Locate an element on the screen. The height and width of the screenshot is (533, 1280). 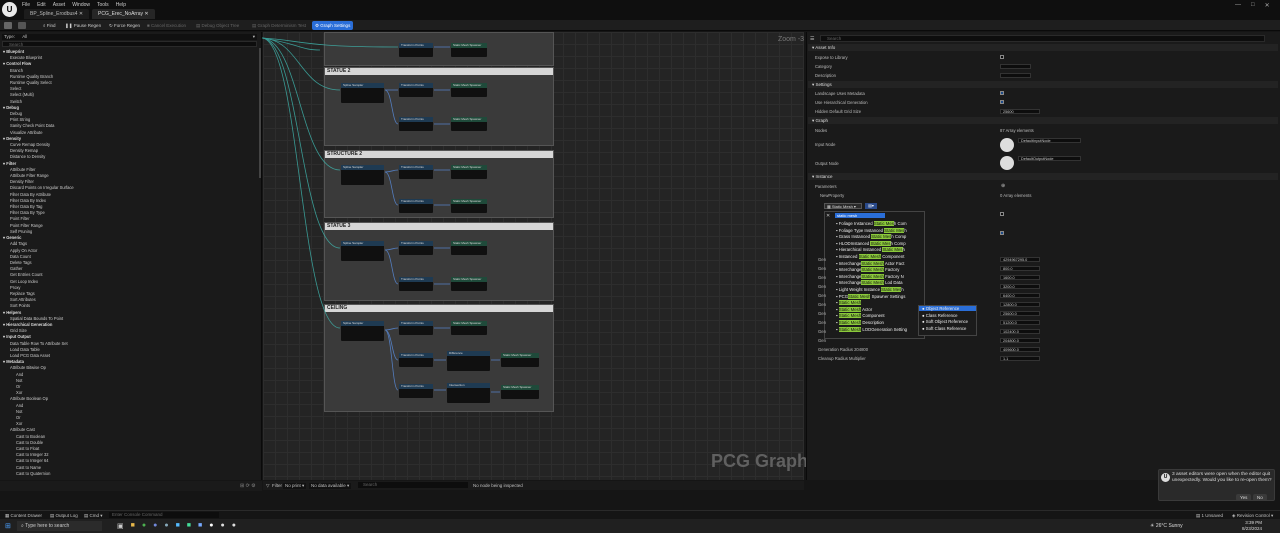
unreal-logo: U is located at coordinates (9, 9).